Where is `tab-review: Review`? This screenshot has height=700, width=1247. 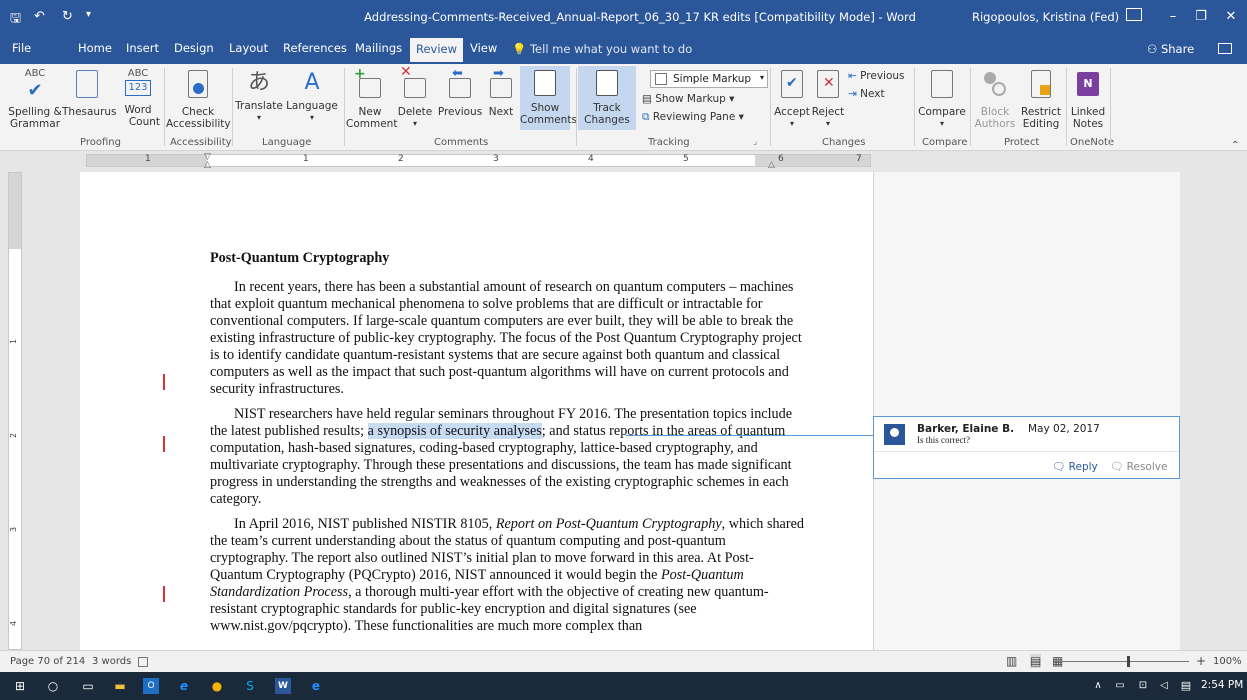
tab-review: Review is located at coordinates (437, 50).